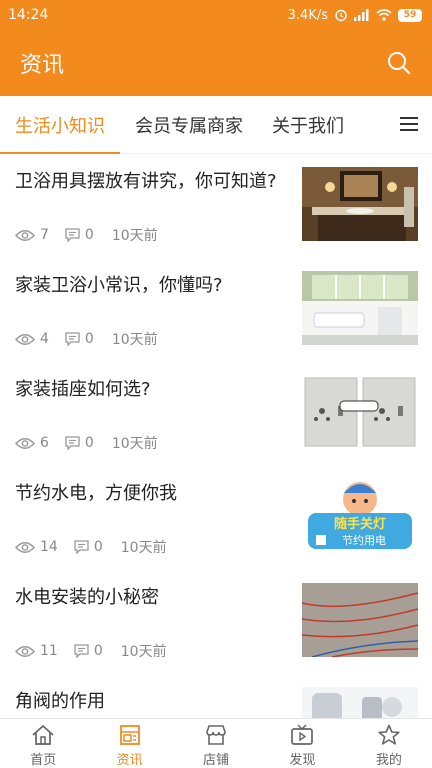 The width and height of the screenshot is (432, 768). I want to click on status-bar: 14:24 3.4K/s 59, so click(216, 15).